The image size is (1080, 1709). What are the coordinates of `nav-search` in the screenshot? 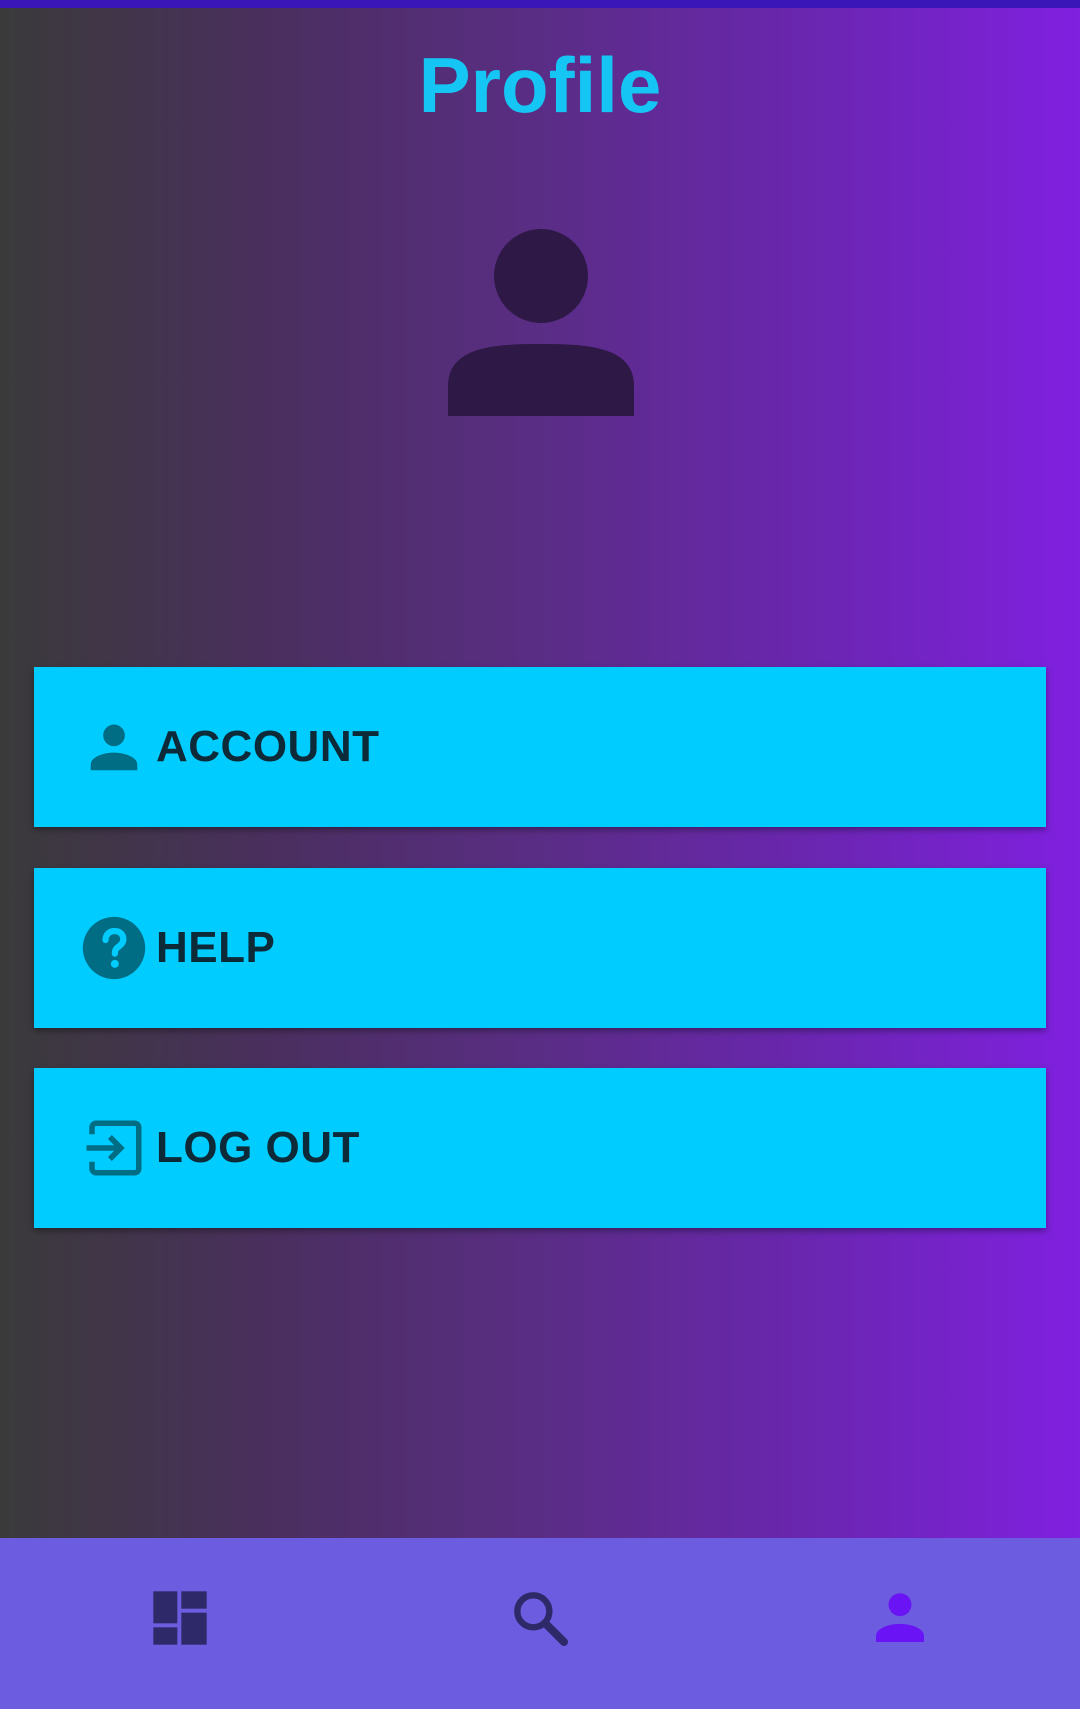 It's located at (540, 1618).